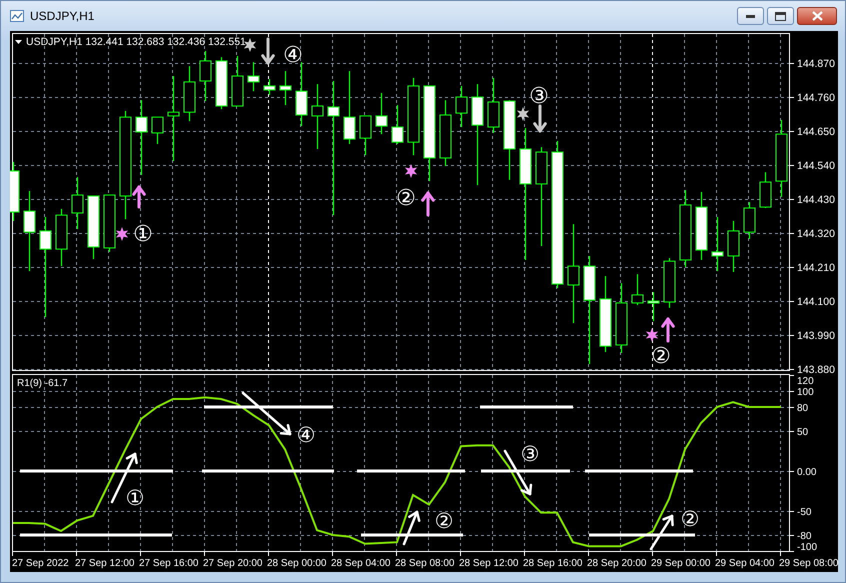 The width and height of the screenshot is (846, 583). Describe the element at coordinates (539, 96) in the screenshot. I see `marker-number: ③` at that location.